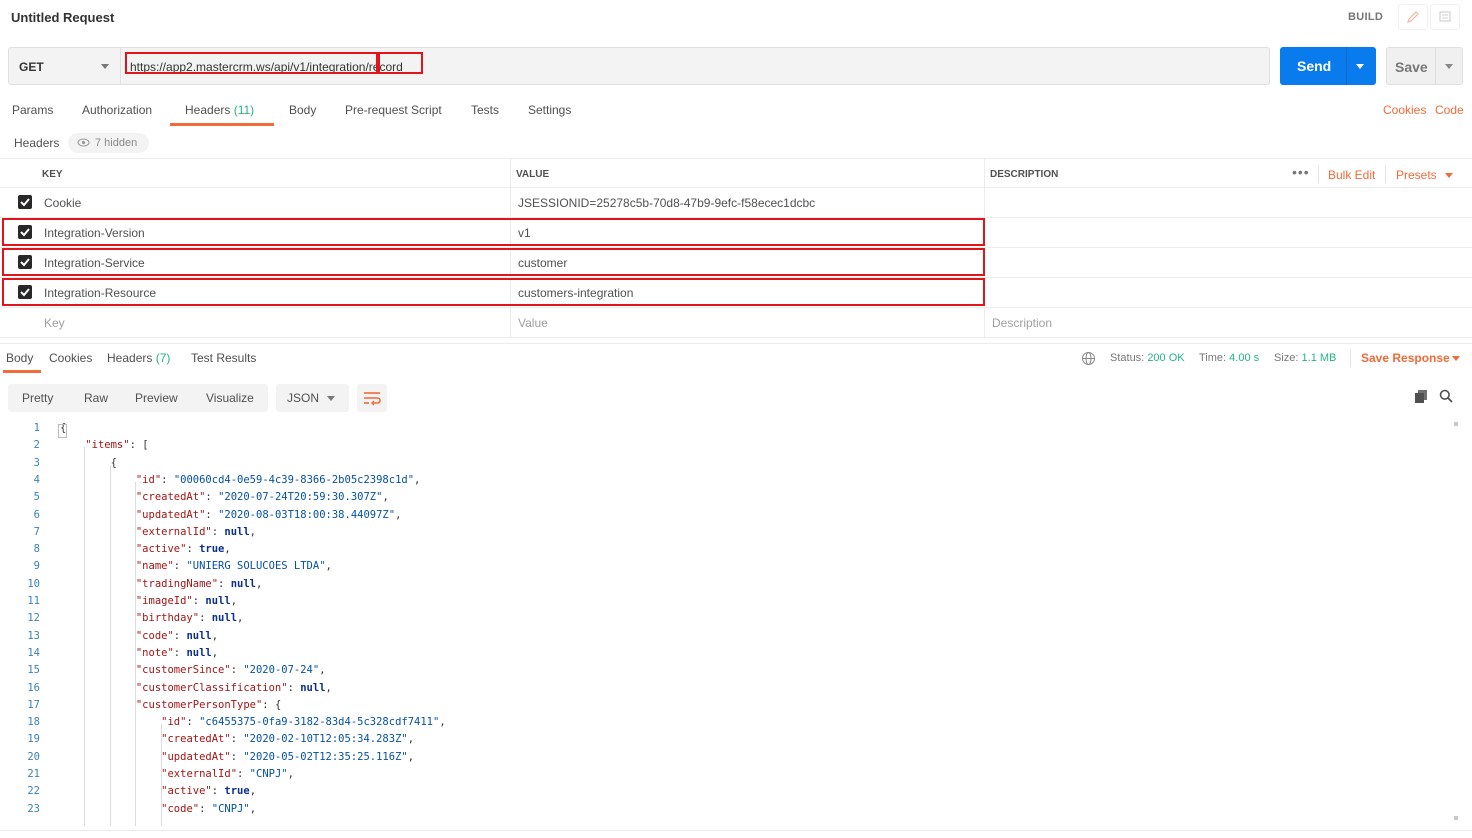  I want to click on line-number: 19, so click(33, 739).